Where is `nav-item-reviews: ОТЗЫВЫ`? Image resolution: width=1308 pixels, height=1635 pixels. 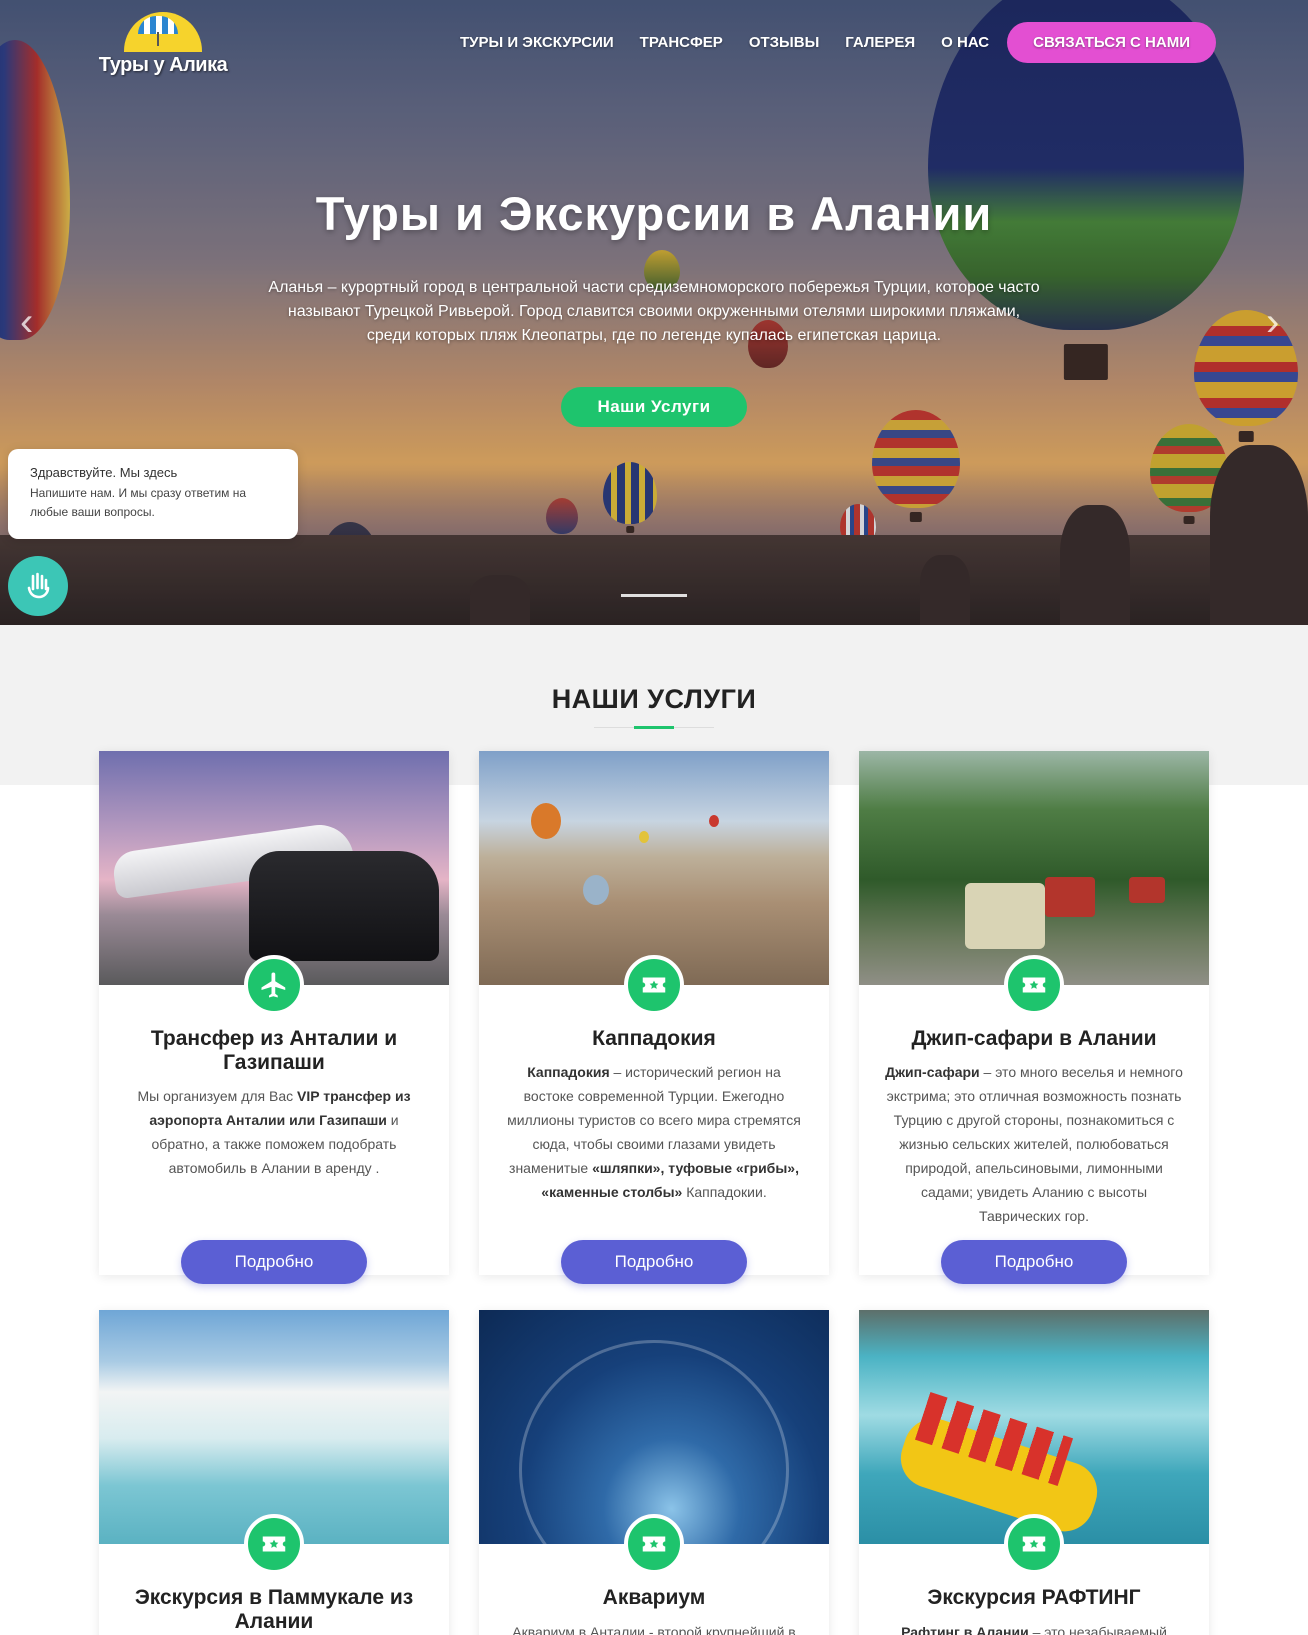
nav-item-reviews: ОТЗЫВЫ is located at coordinates (784, 42).